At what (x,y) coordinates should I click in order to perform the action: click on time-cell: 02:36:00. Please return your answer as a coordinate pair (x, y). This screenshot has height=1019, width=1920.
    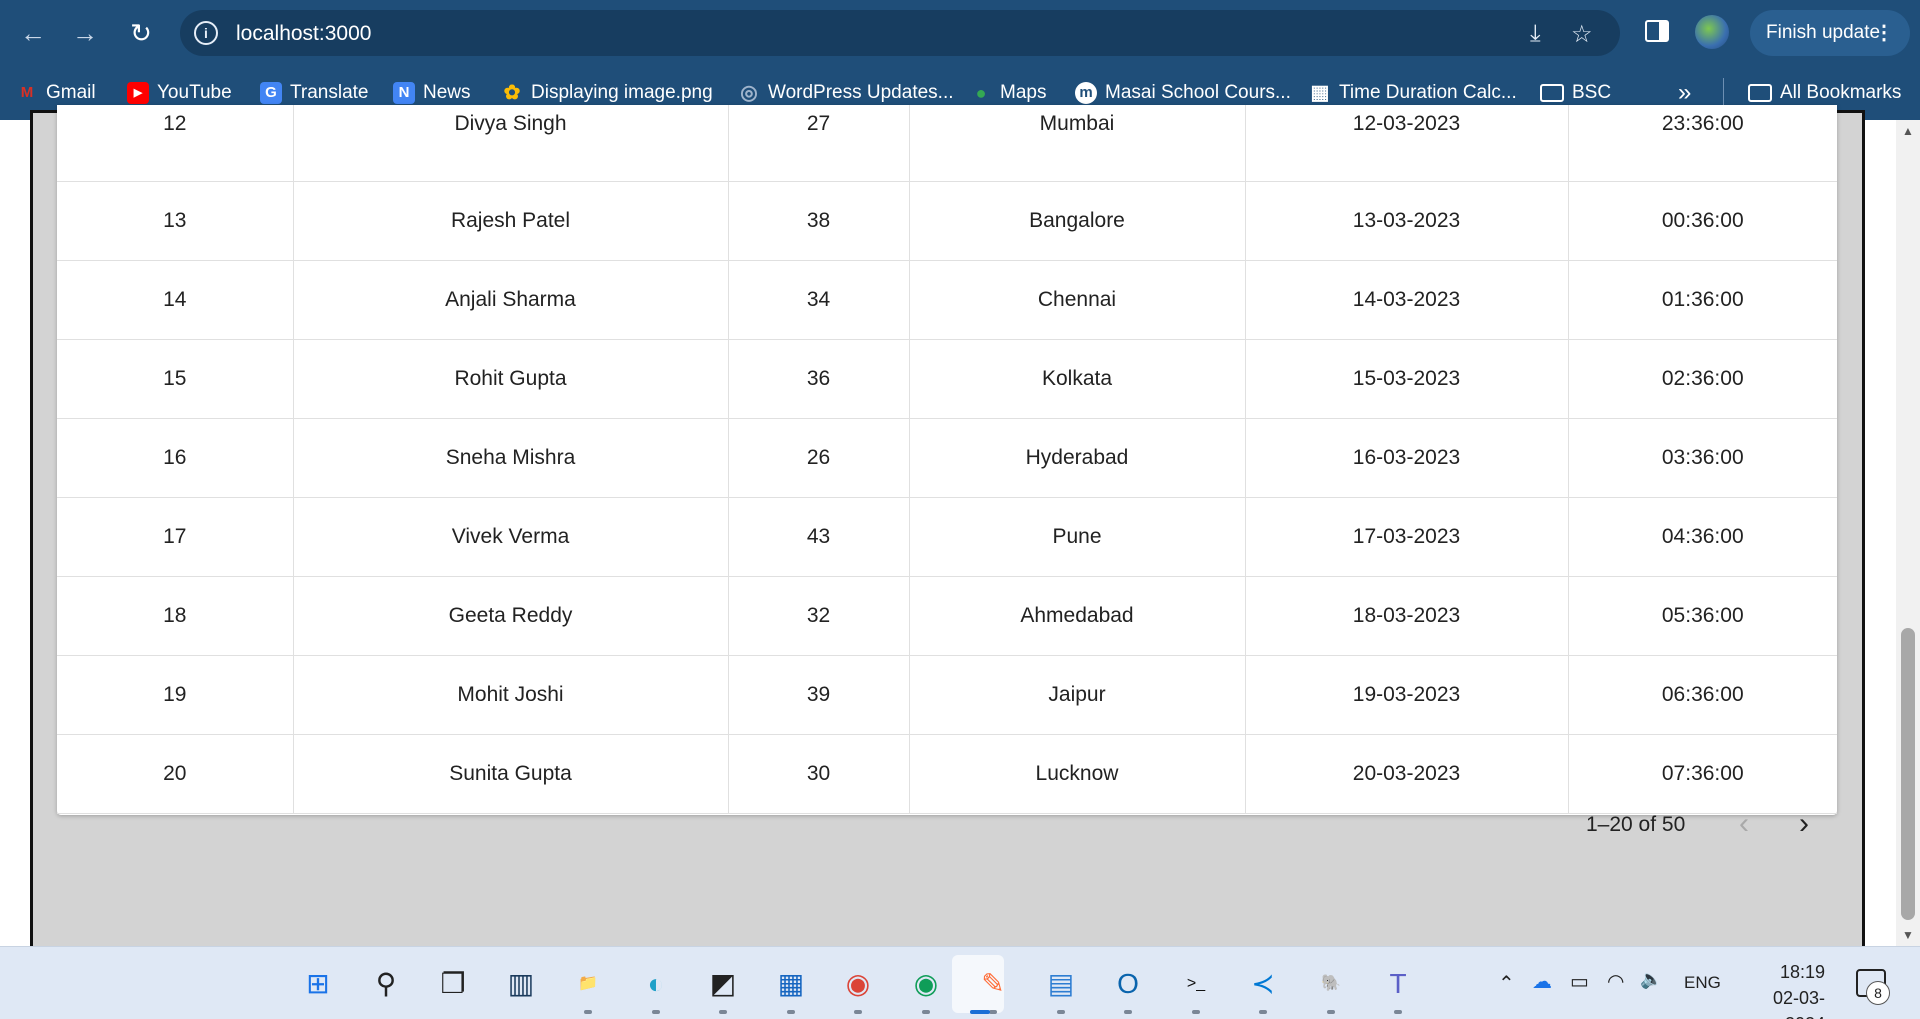
    Looking at the image, I should click on (1702, 379).